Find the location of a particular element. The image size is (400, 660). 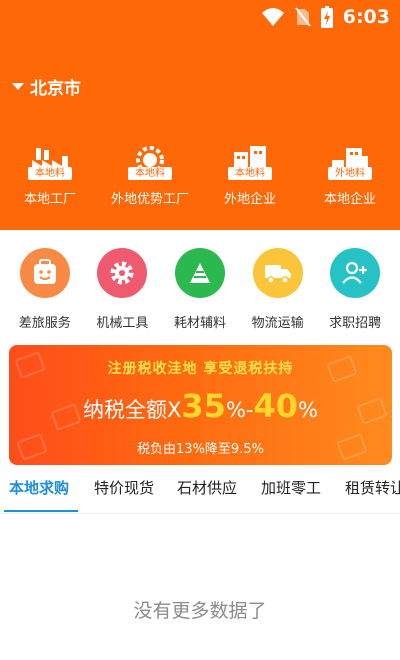

caret-down-icon is located at coordinates (18, 86).